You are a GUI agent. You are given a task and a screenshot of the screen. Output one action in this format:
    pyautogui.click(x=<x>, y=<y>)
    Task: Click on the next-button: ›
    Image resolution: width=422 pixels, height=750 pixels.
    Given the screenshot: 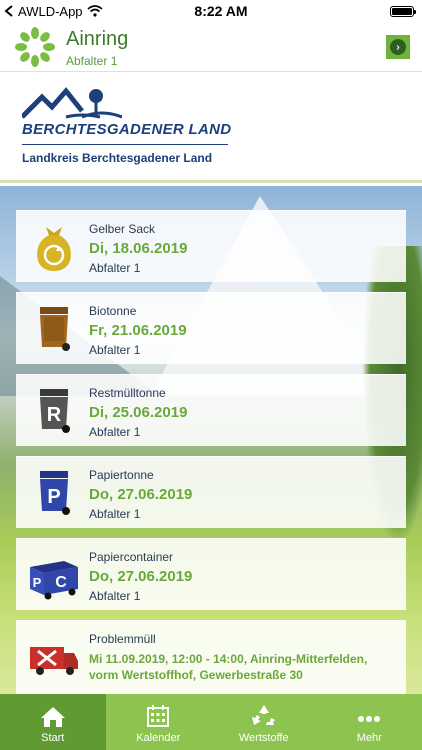 What is the action you would take?
    pyautogui.click(x=398, y=47)
    